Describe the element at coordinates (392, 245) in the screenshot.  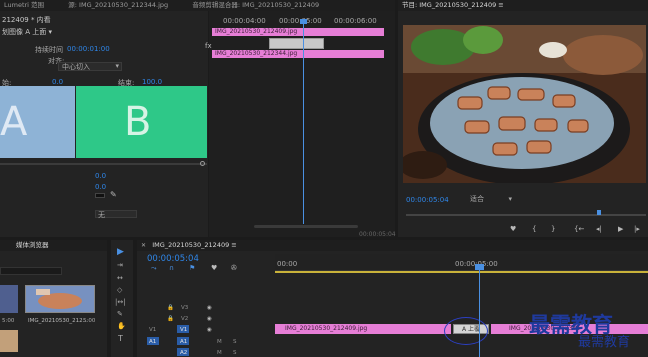
I see `sequence-tab-bar: ✕ IMG_20210530_212409 ≡` at that location.